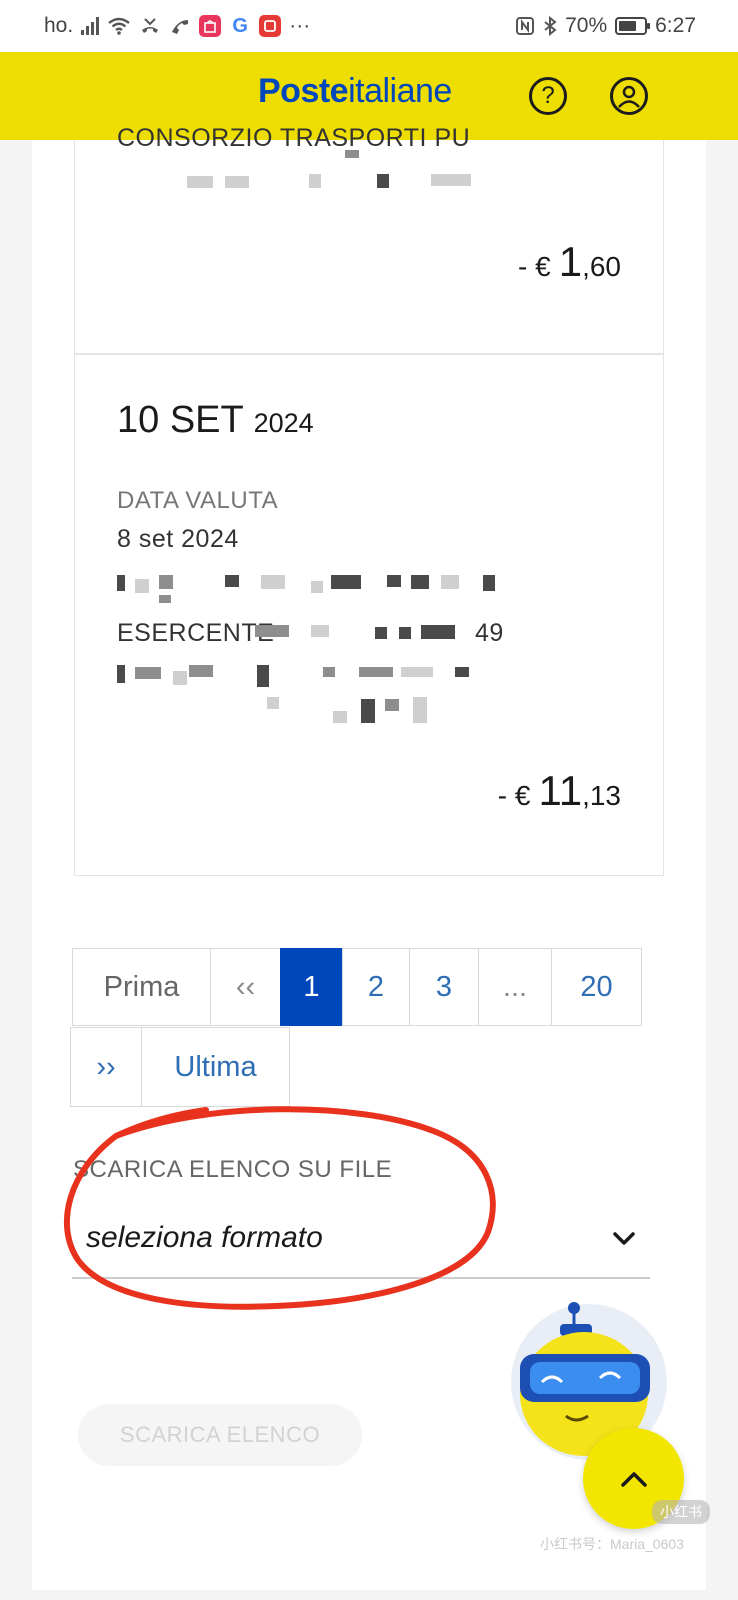 This screenshot has width=738, height=1600. I want to click on user-icon, so click(629, 96).